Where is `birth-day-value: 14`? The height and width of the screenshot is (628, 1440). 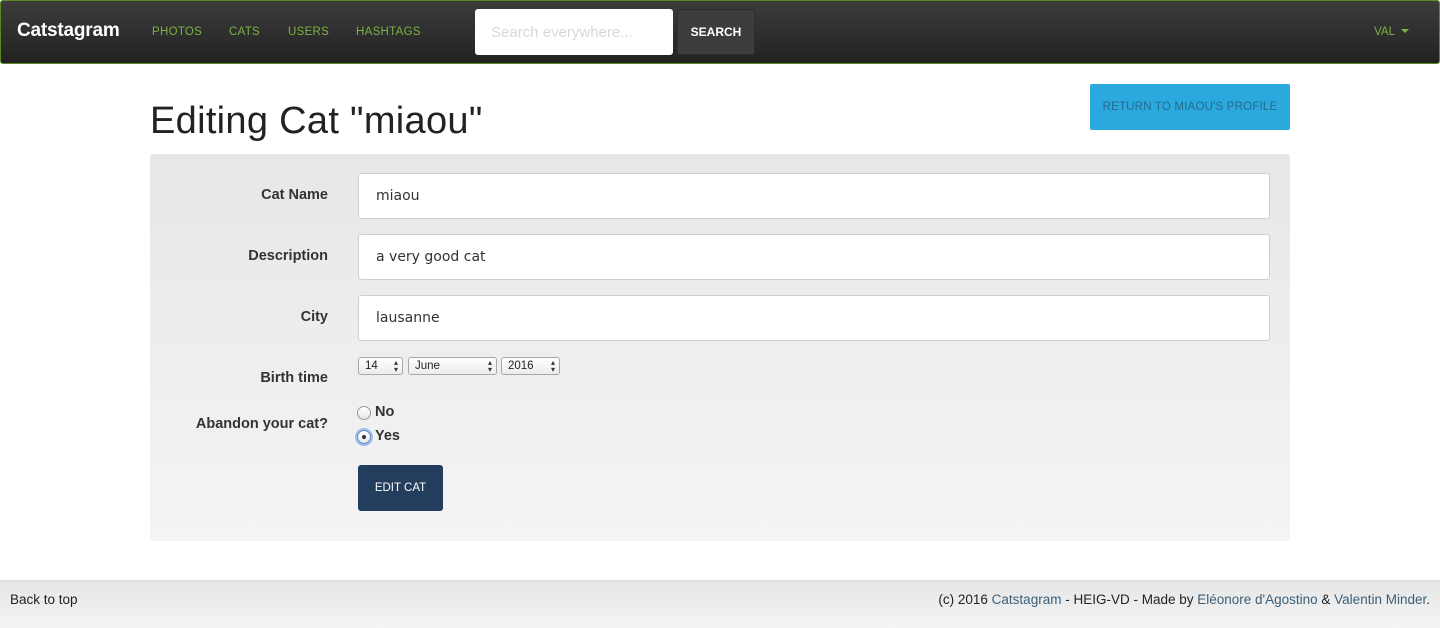 birth-day-value: 14 is located at coordinates (371, 366).